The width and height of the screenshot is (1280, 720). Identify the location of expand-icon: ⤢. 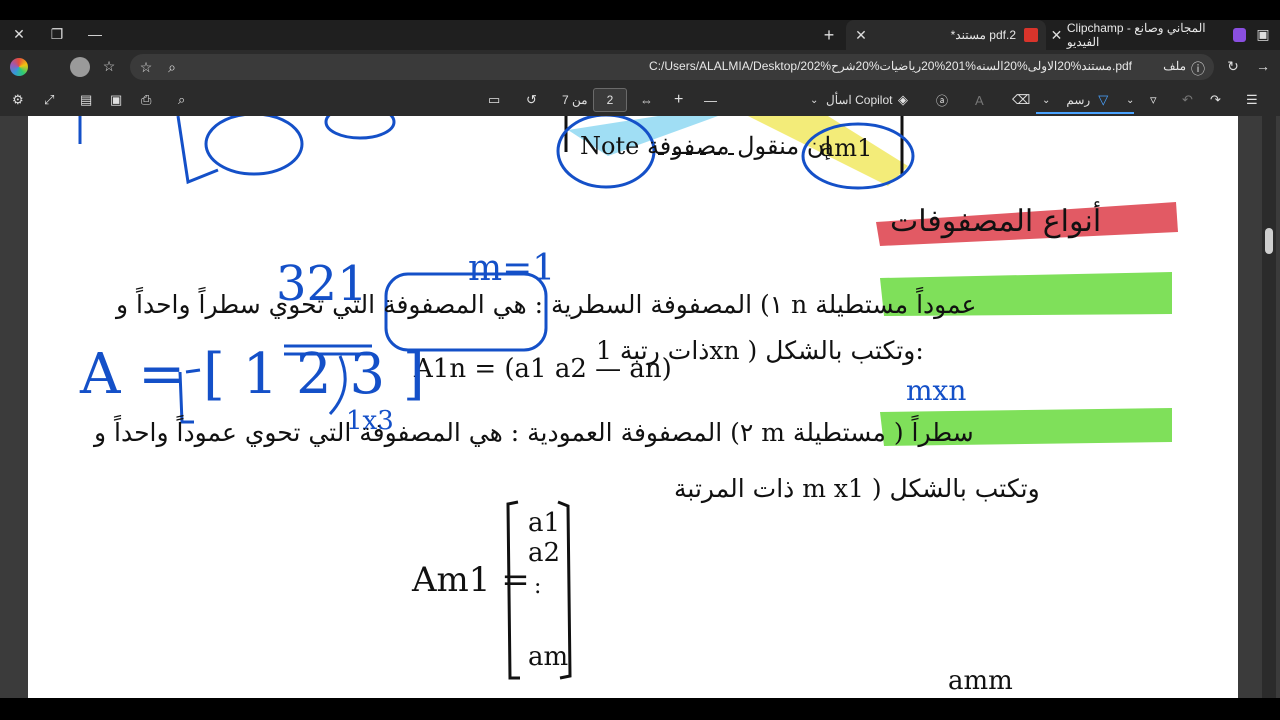
(49, 100).